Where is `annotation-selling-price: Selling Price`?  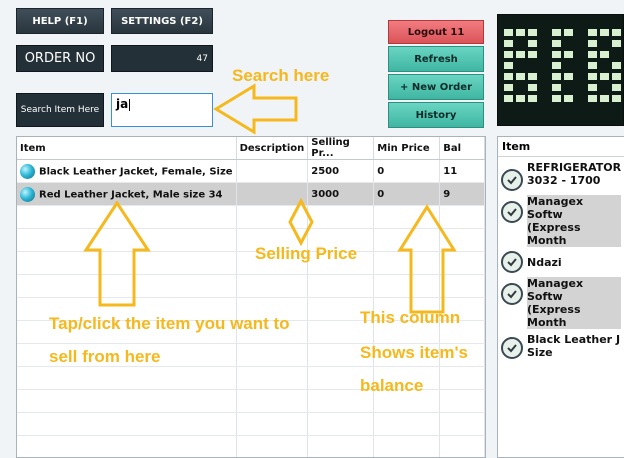
annotation-selling-price: Selling Price is located at coordinates (306, 254).